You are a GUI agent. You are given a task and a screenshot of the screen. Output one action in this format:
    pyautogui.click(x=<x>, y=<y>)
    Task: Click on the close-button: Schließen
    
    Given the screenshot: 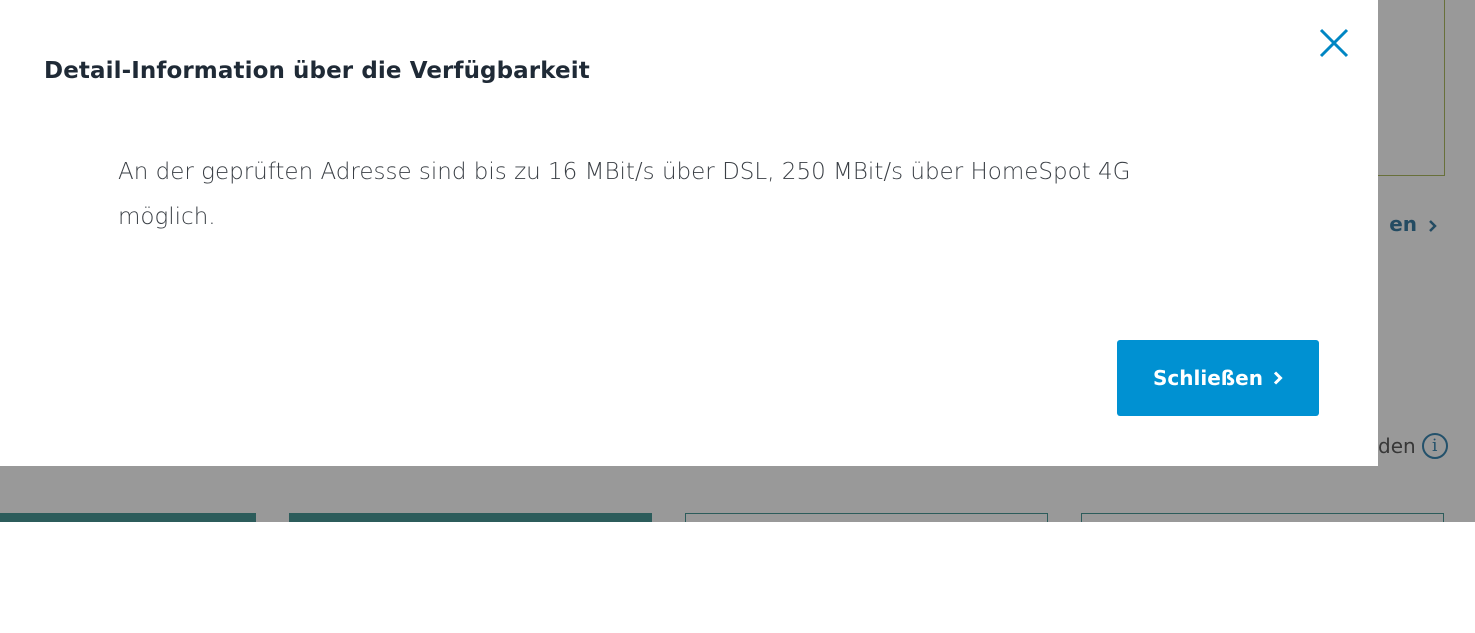 What is the action you would take?
    pyautogui.click(x=1218, y=378)
    